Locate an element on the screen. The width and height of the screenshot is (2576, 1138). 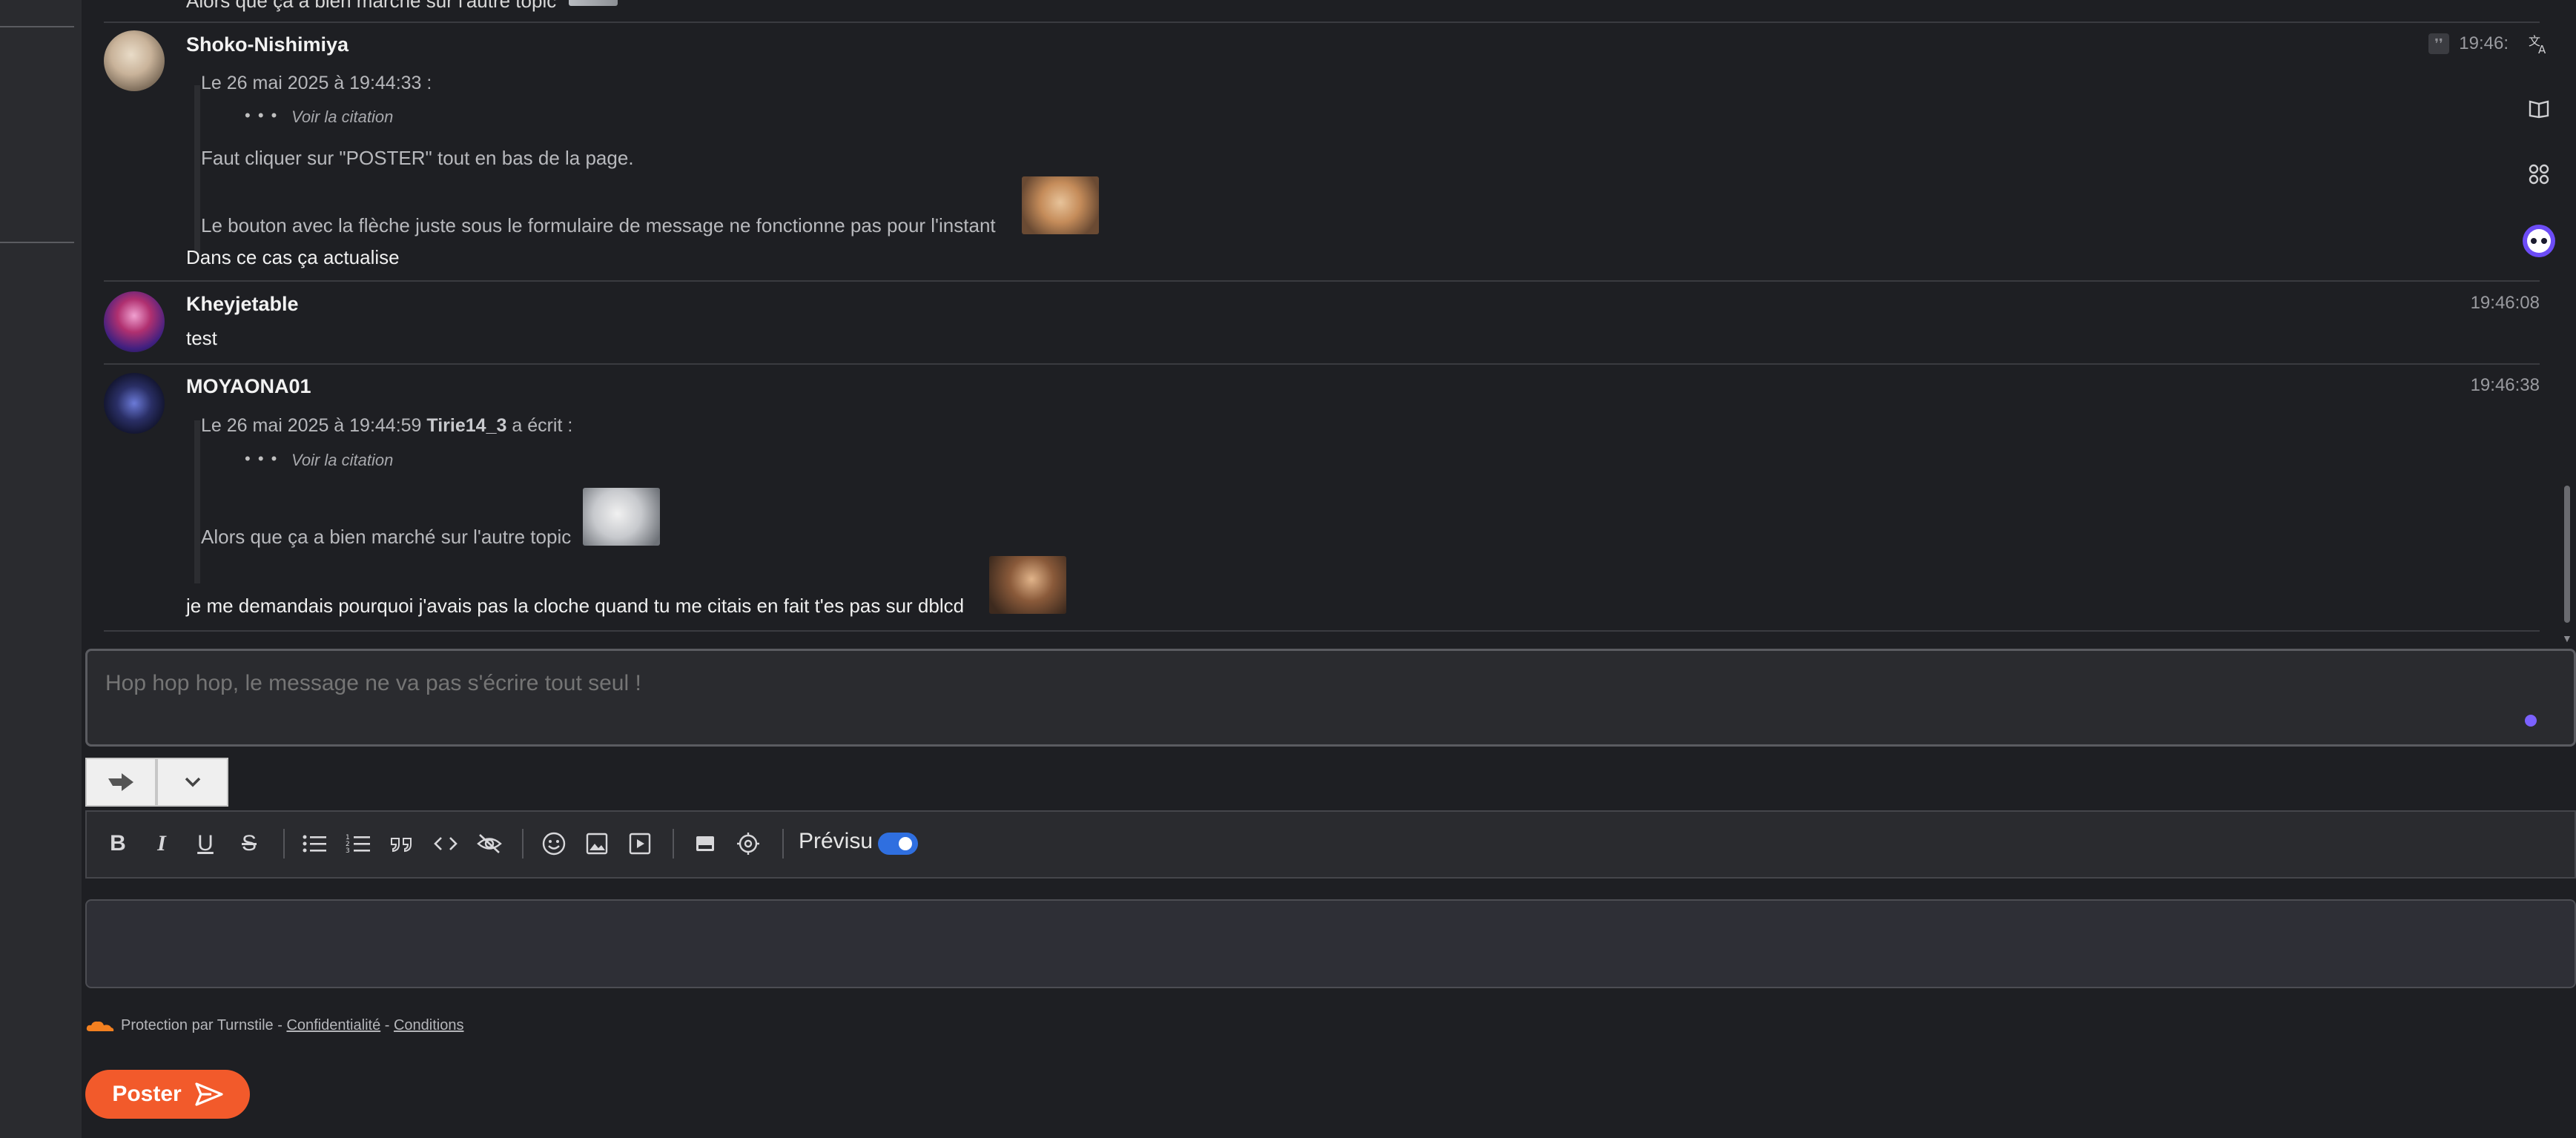
svg-text: 3 is located at coordinates (348, 851).